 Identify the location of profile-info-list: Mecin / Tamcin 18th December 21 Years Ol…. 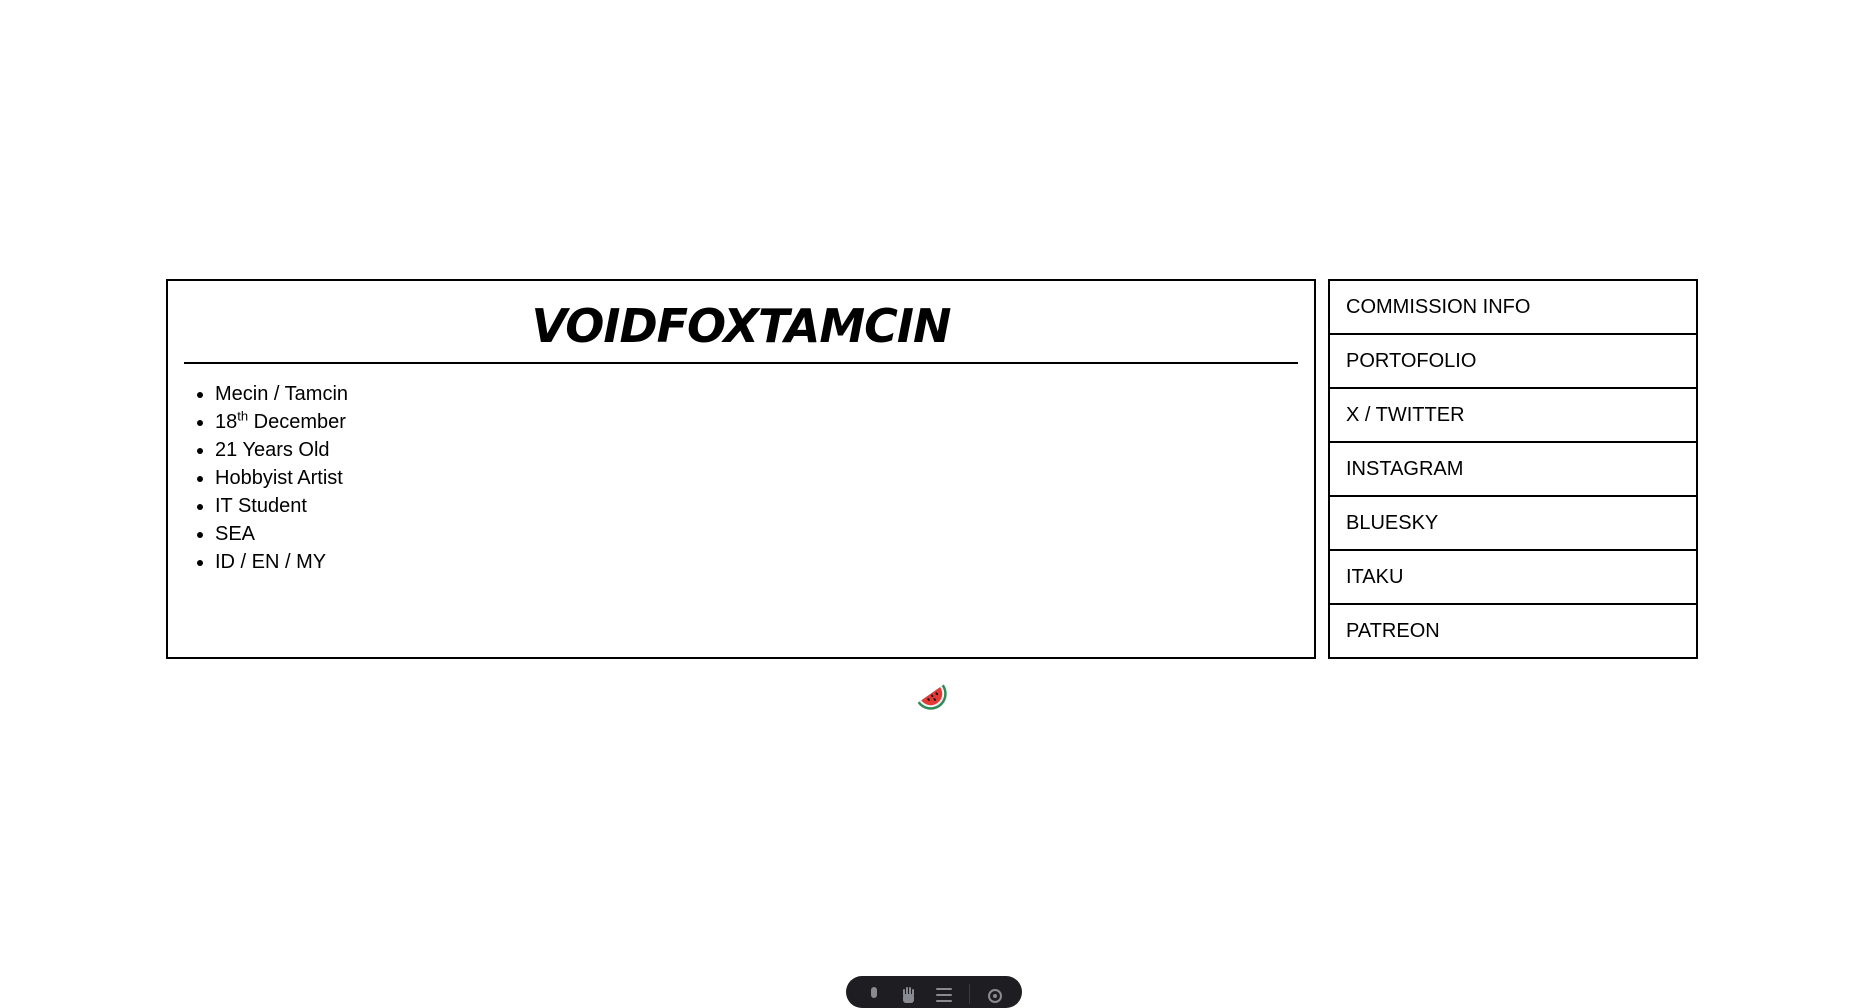
(267, 478).